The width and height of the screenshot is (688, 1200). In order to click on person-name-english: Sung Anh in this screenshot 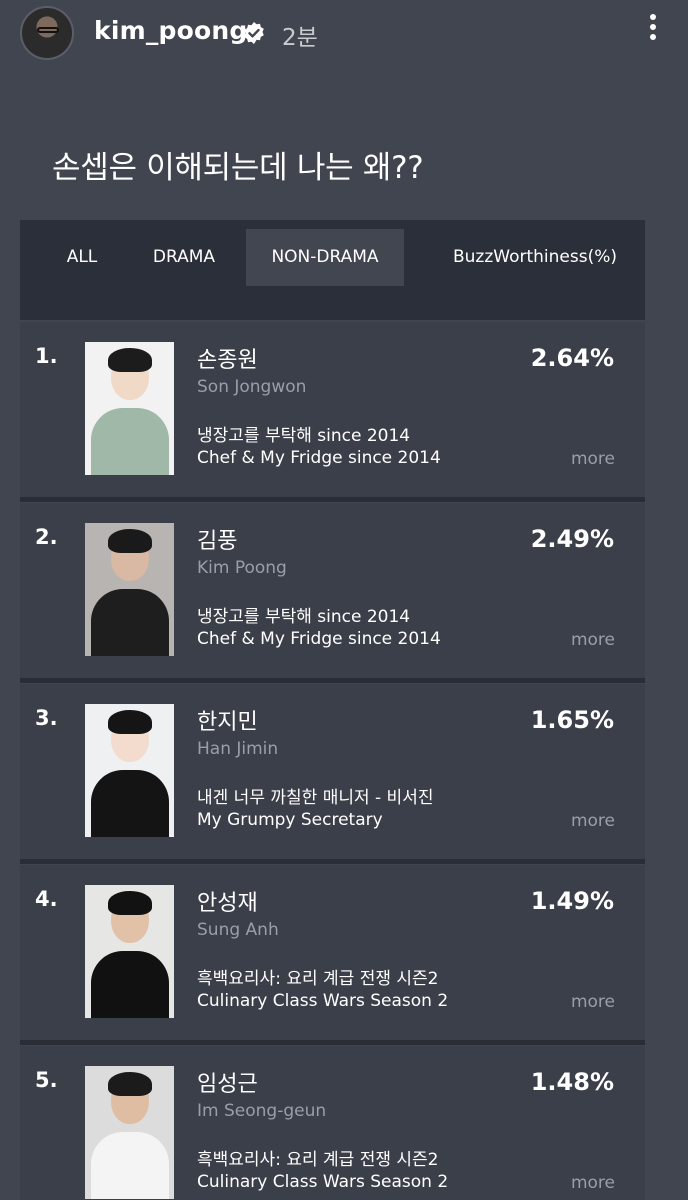, I will do `click(238, 930)`.